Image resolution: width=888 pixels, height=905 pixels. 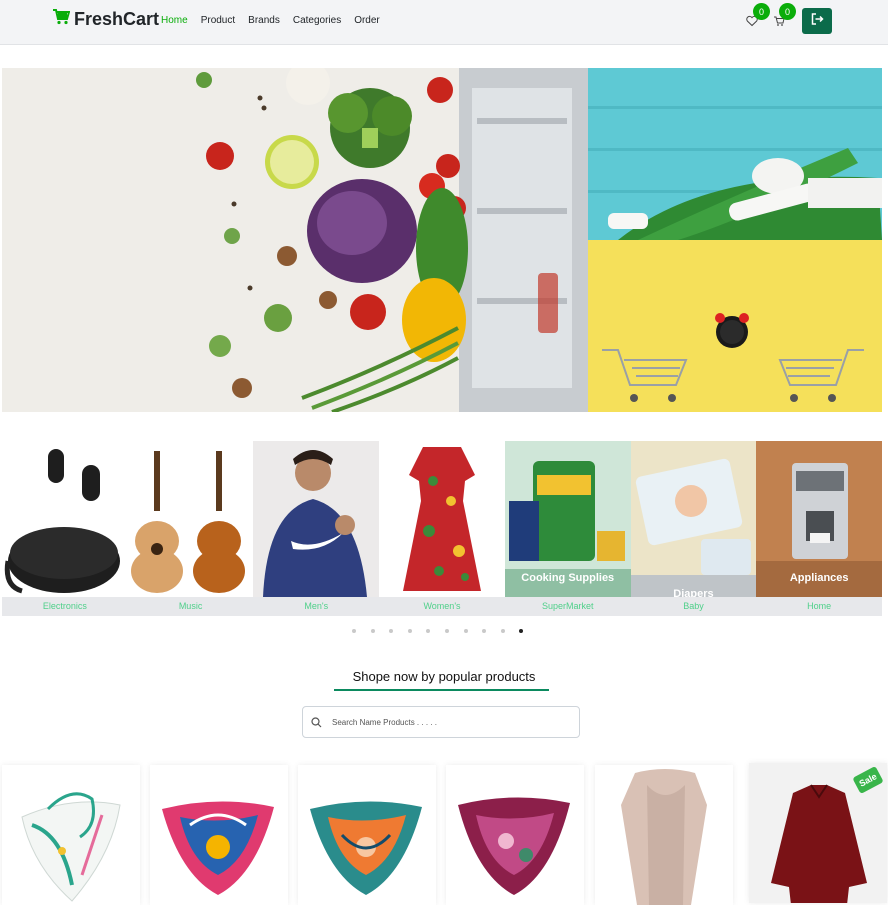 I want to click on hero-side-slide-black-friday, so click(x=735, y=326).